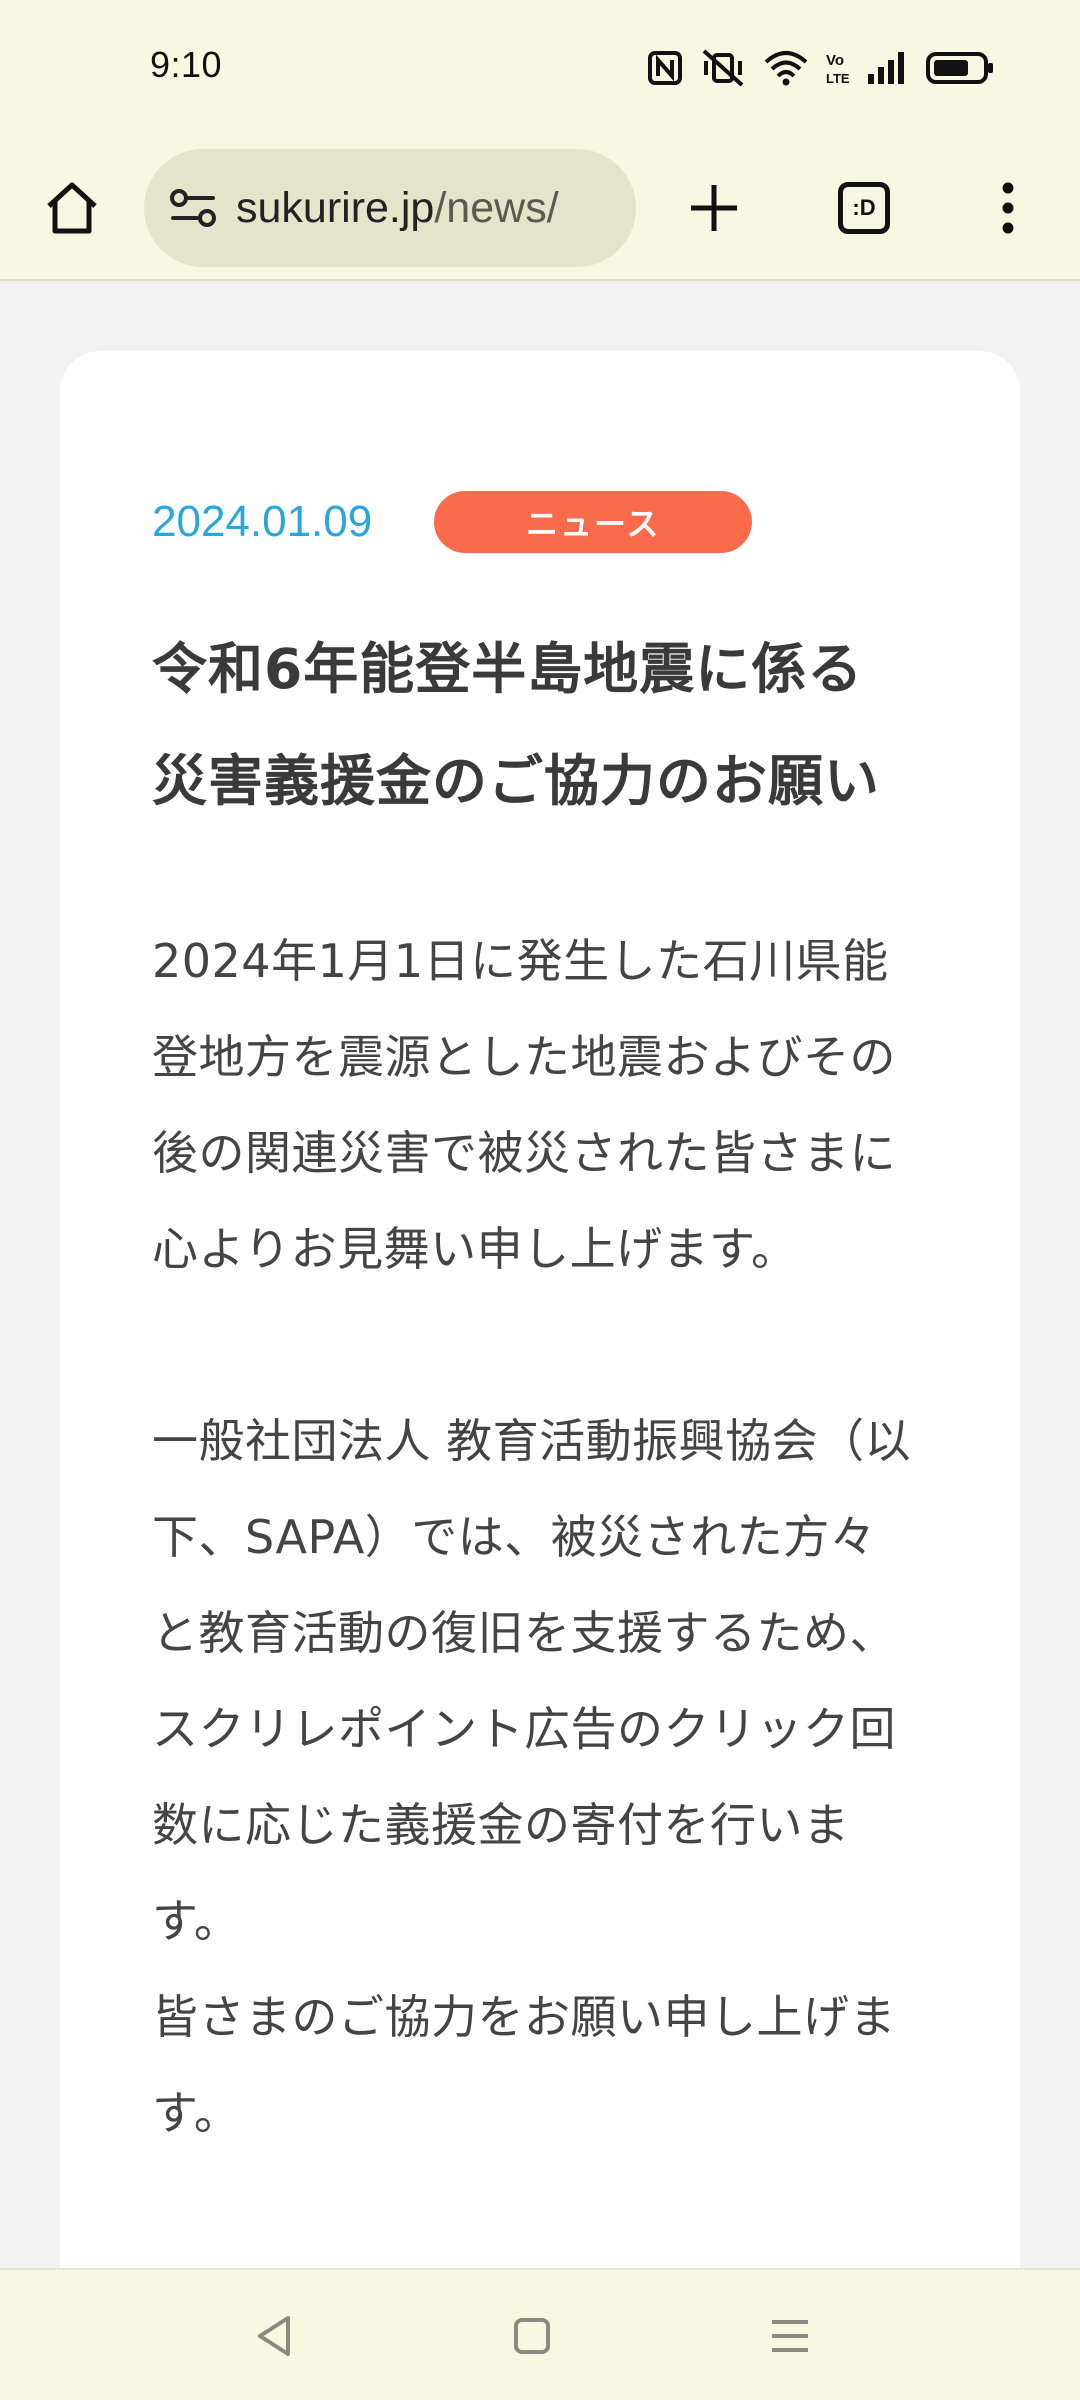  I want to click on more-vert-icon, so click(1008, 208).